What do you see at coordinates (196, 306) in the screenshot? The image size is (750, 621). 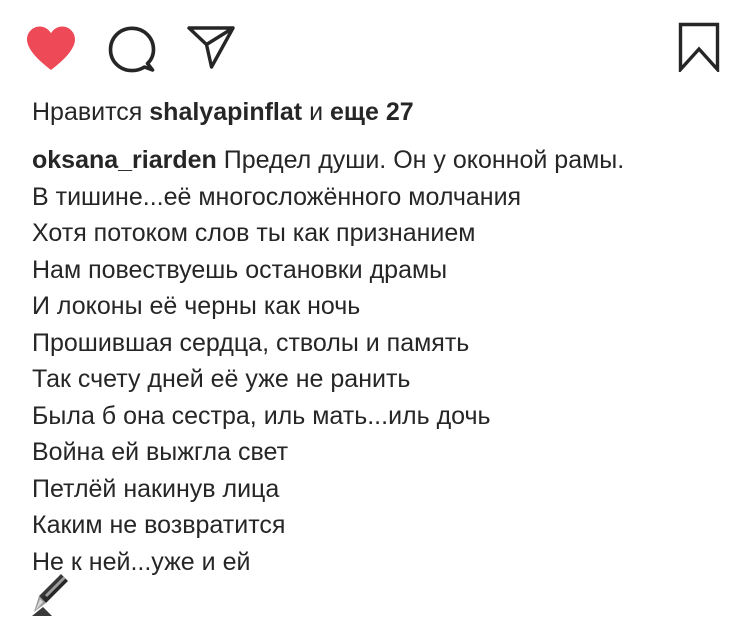 I see `caption-line: И локоны её черны как ночь` at bounding box center [196, 306].